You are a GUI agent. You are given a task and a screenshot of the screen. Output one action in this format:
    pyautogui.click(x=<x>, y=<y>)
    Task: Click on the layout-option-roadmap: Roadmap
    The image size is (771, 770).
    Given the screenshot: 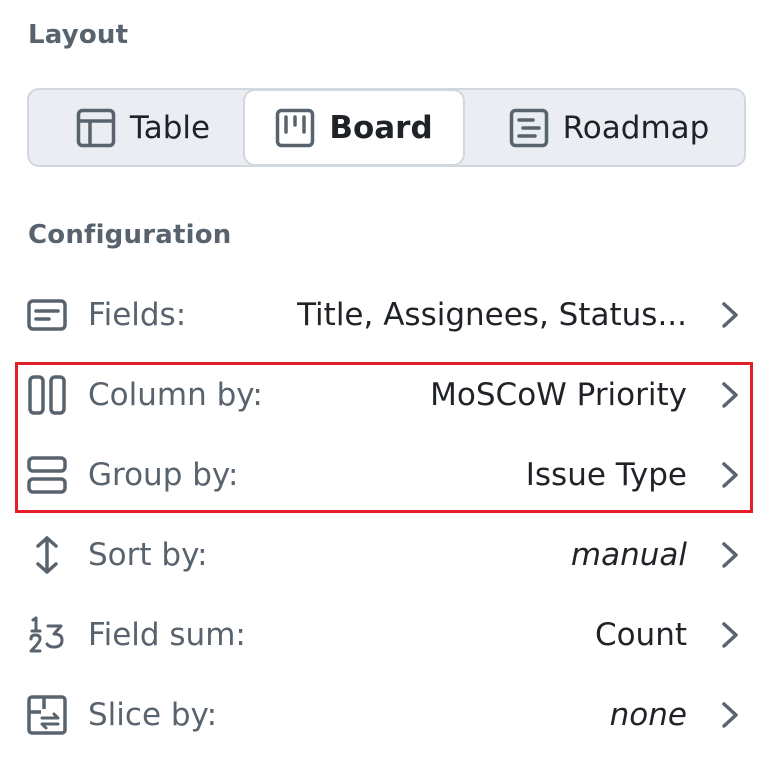 What is the action you would take?
    pyautogui.click(x=609, y=127)
    